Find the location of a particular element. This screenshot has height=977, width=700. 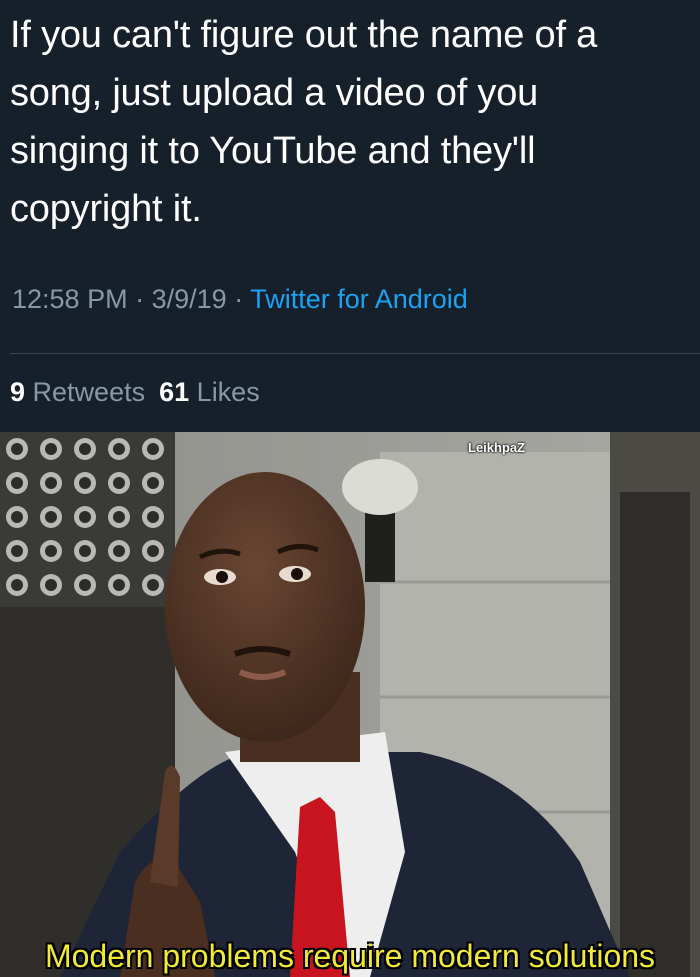

lattice-window is located at coordinates (87, 519).